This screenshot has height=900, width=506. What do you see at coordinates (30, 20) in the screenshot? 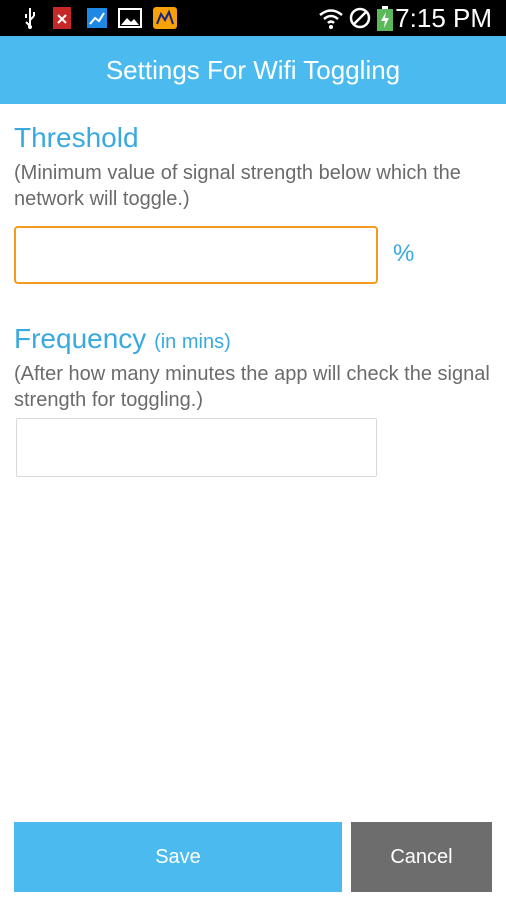
I see `usb-icon` at bounding box center [30, 20].